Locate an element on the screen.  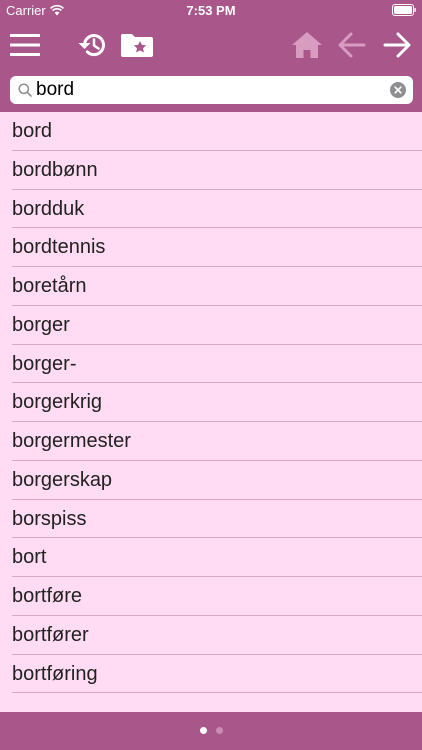
word-label: bortføring is located at coordinates (55, 673).